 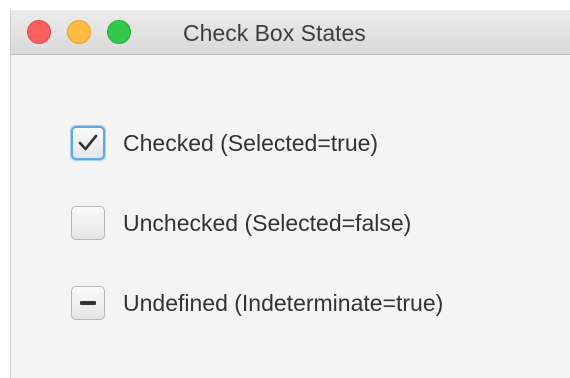 I want to click on checkbox-checked-label: Checked (Selected=true), so click(x=251, y=142).